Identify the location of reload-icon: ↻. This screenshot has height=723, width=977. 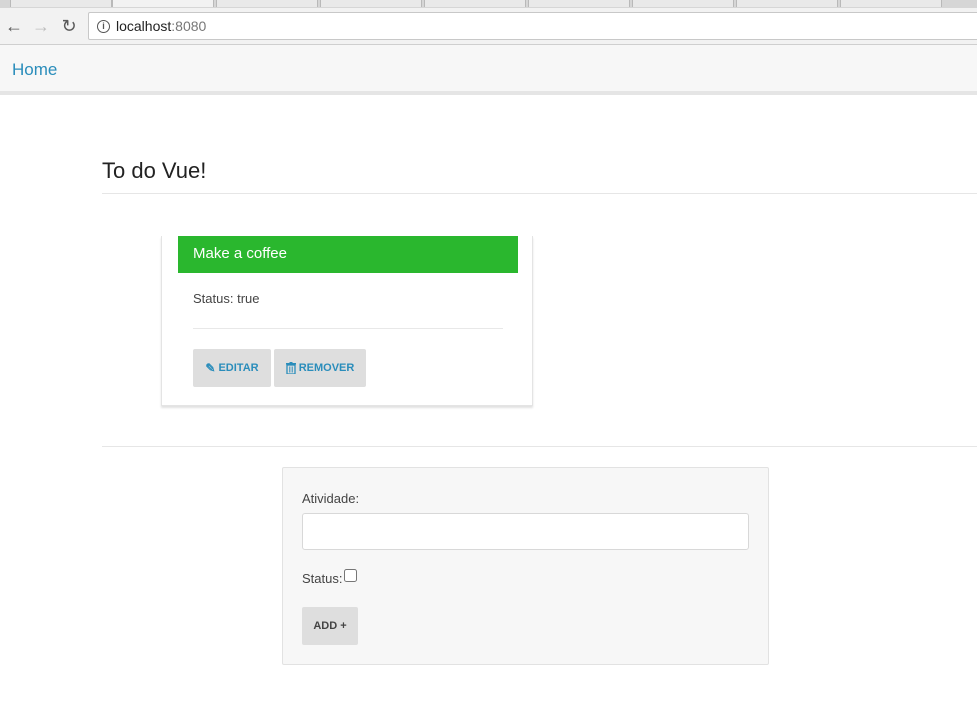
(69, 26).